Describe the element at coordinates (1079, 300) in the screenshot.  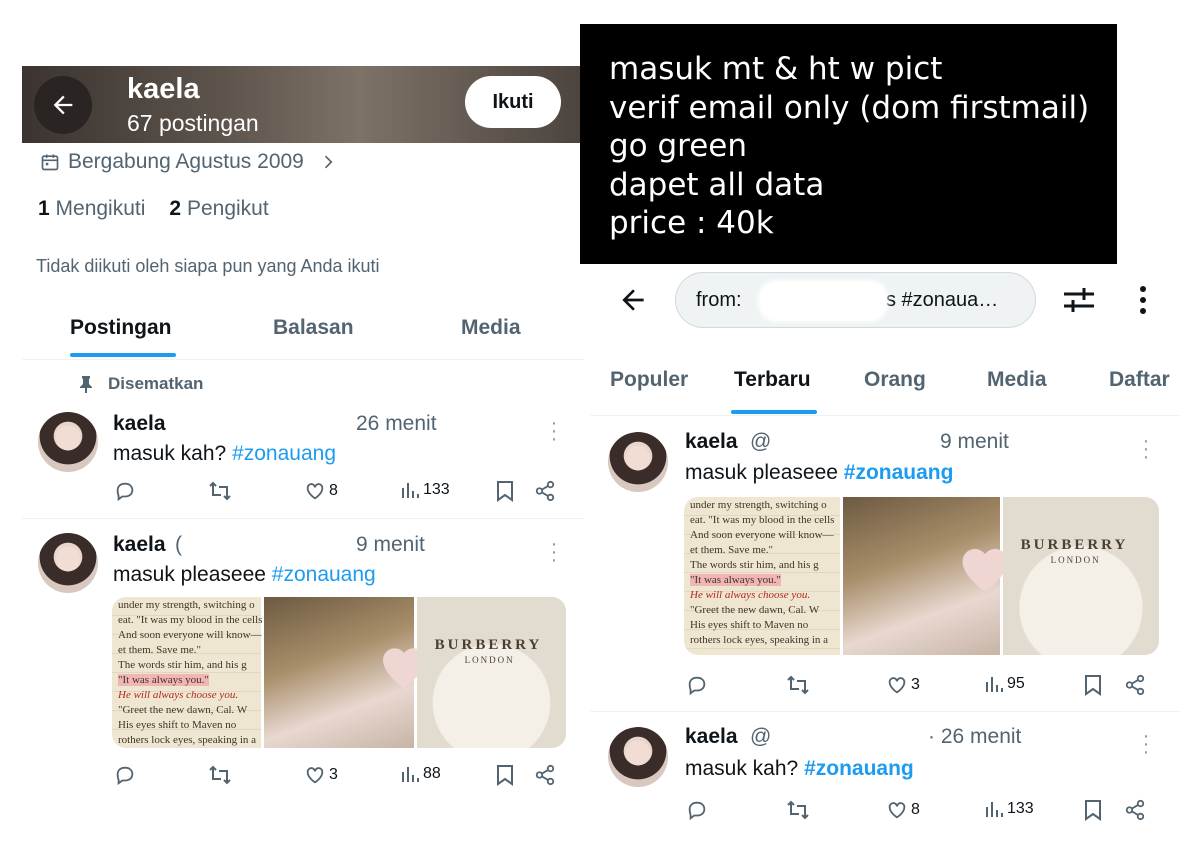
I see `filter-sliders-icon` at that location.